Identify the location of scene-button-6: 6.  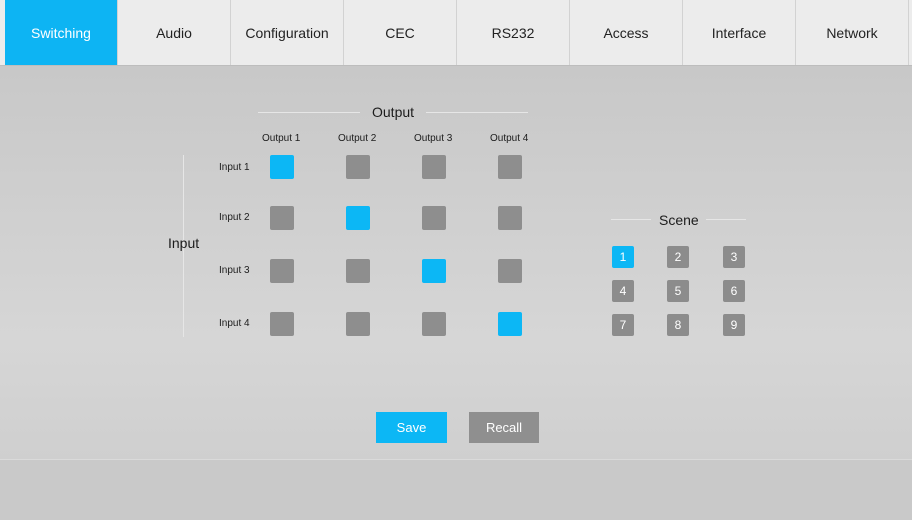
(734, 291).